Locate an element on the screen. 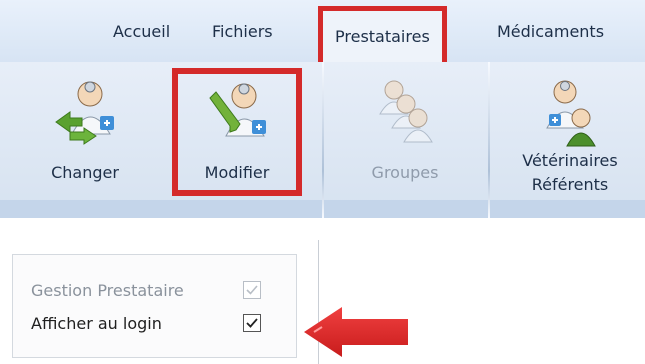 The width and height of the screenshot is (645, 364). gestion-prestataire-label: Gestion Prestataire is located at coordinates (107, 290).